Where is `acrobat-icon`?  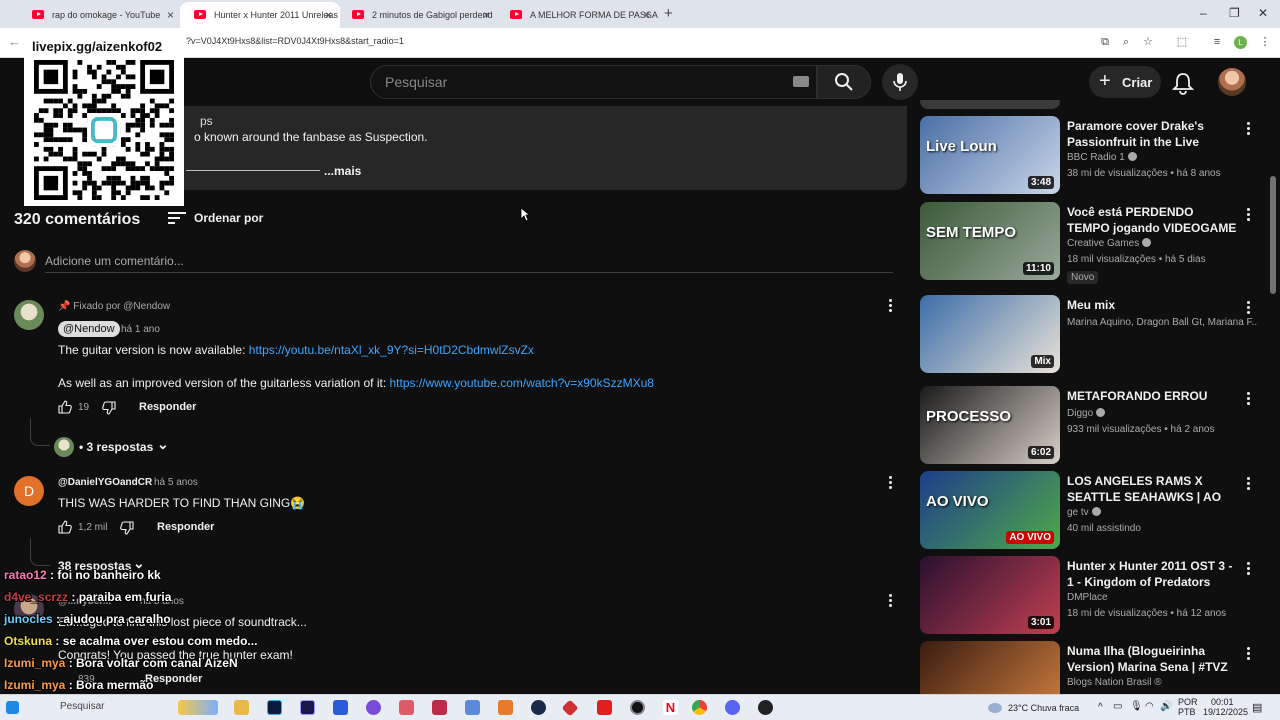 acrobat-icon is located at coordinates (604, 707).